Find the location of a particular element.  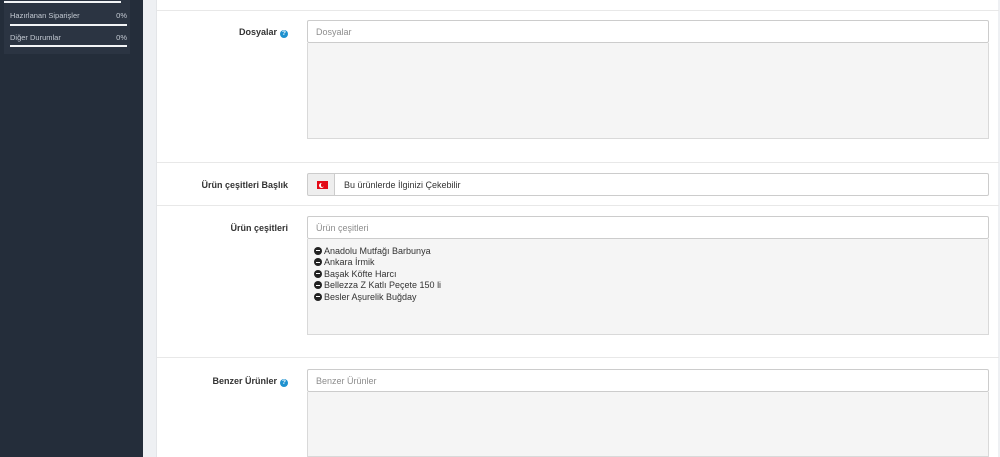

related-products-well is located at coordinates (648, 424).